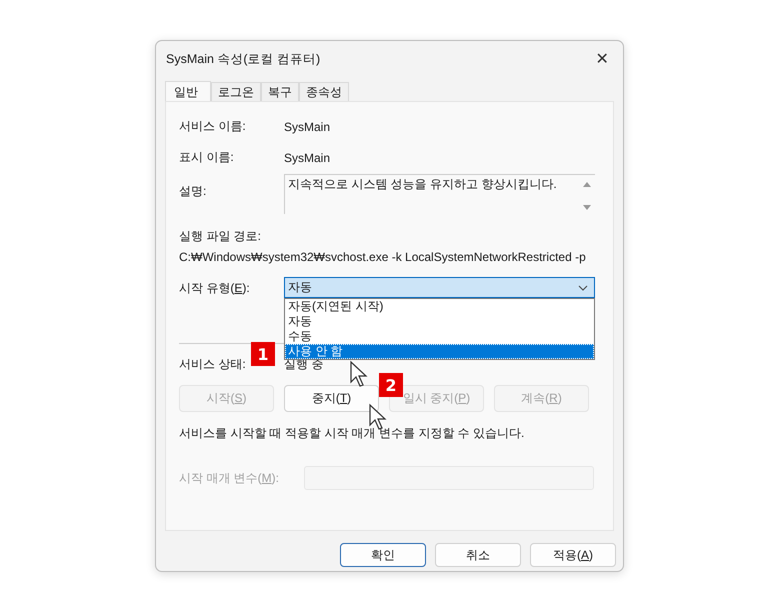  I want to click on tab: 종속성, so click(324, 91).